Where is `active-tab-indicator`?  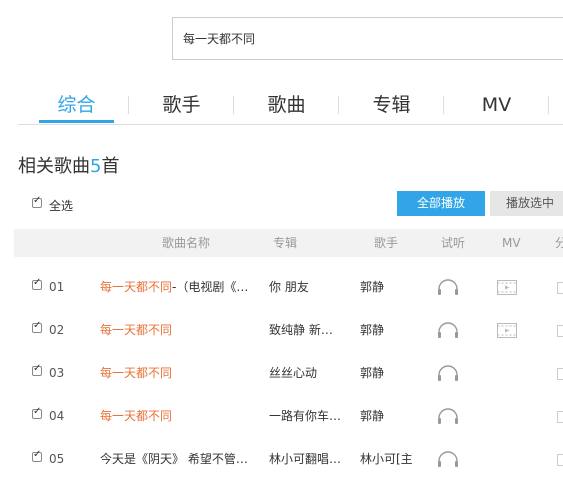 active-tab-indicator is located at coordinates (76, 121).